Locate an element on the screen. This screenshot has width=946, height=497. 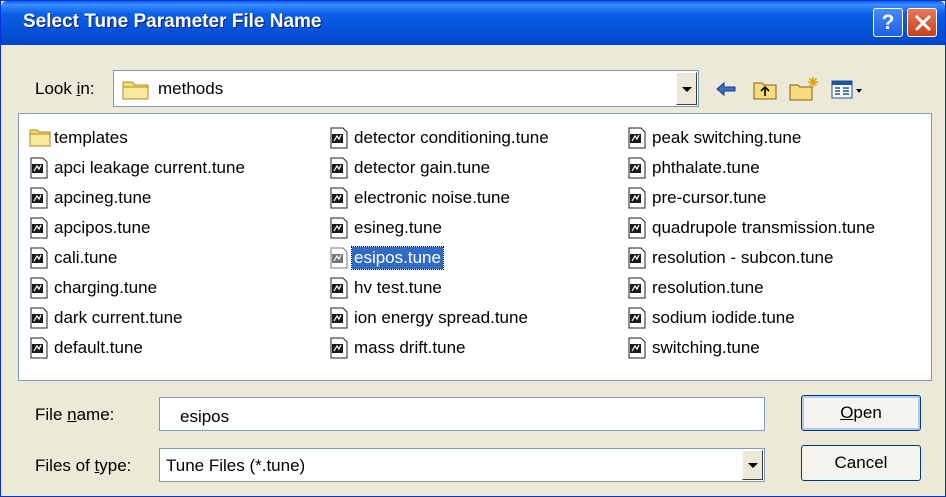
file-name-text: phthalate.tune is located at coordinates (706, 167).